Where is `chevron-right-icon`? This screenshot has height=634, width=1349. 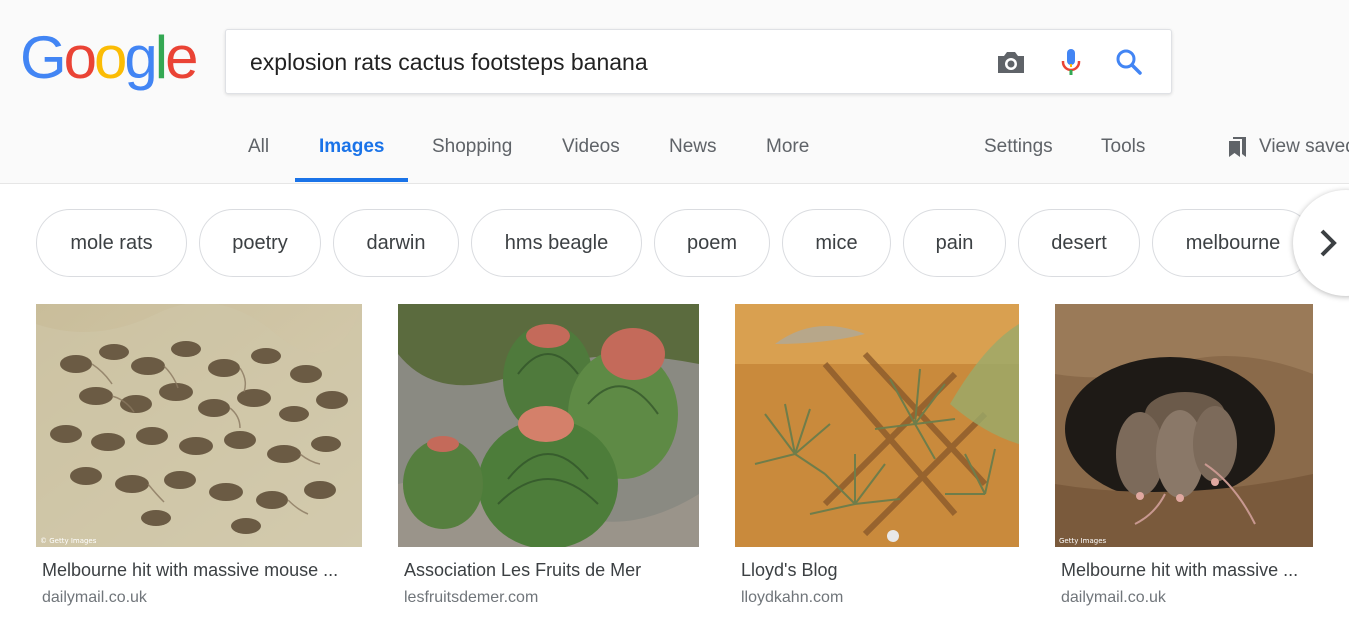
chevron-right-icon is located at coordinates (1328, 243).